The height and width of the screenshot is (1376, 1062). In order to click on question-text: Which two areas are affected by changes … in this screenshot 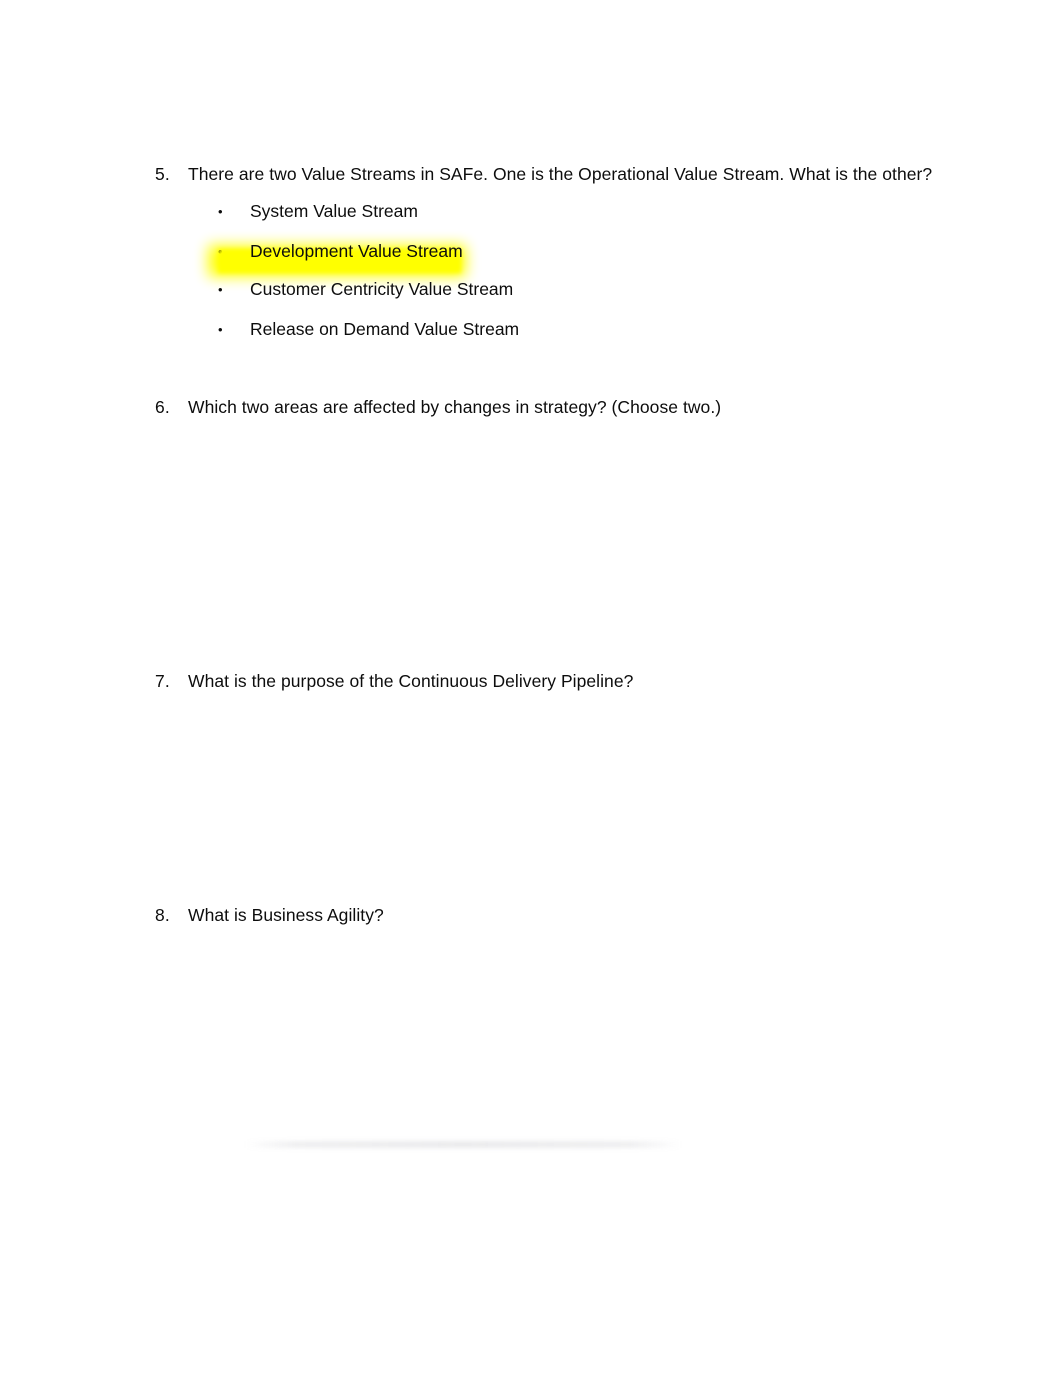, I will do `click(455, 407)`.